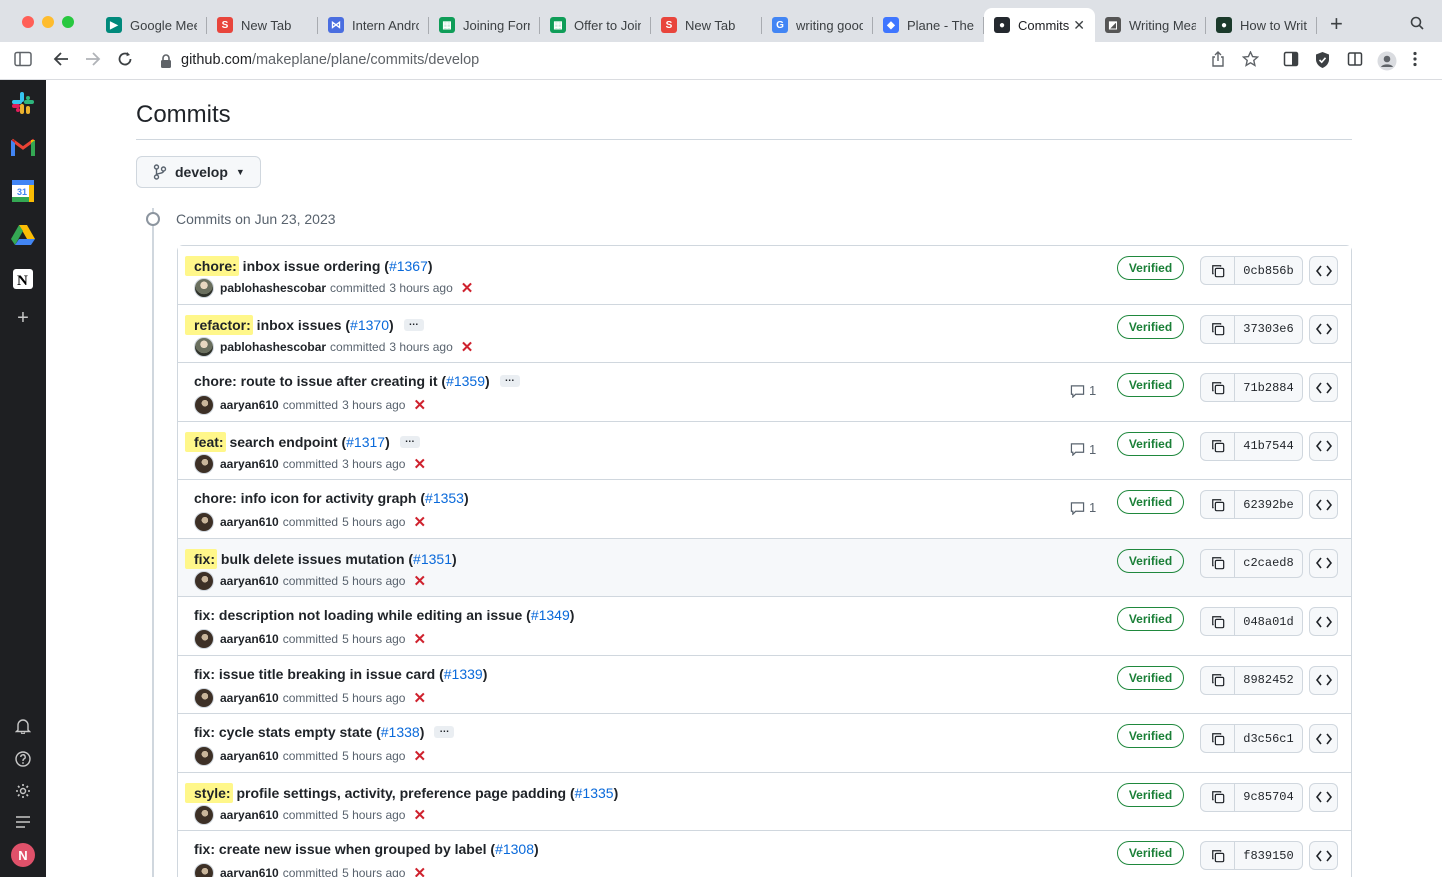 The image size is (1442, 877). I want to click on settings-icon, so click(23, 791).